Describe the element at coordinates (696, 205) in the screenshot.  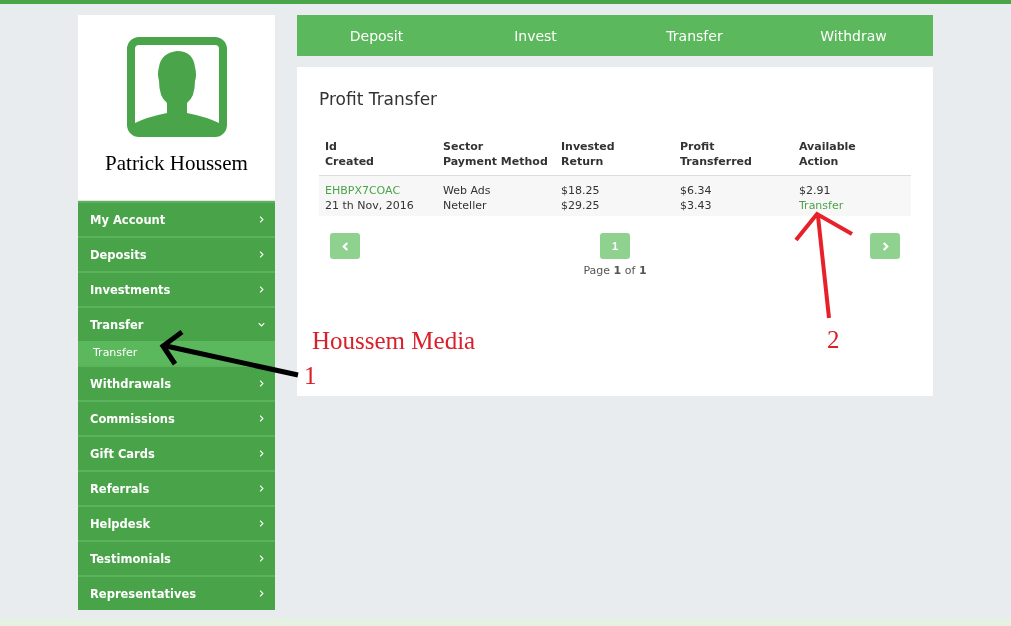
I see `table-cell: $3.43` at that location.